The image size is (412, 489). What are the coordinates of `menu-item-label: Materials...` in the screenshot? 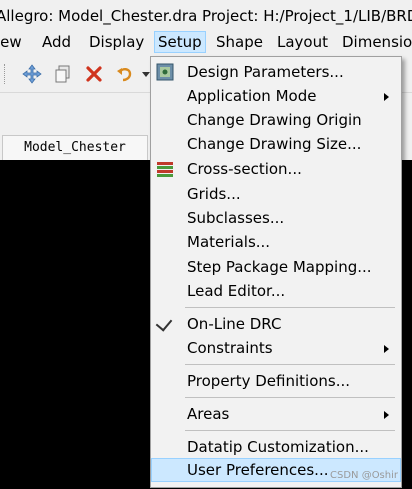 It's located at (229, 242).